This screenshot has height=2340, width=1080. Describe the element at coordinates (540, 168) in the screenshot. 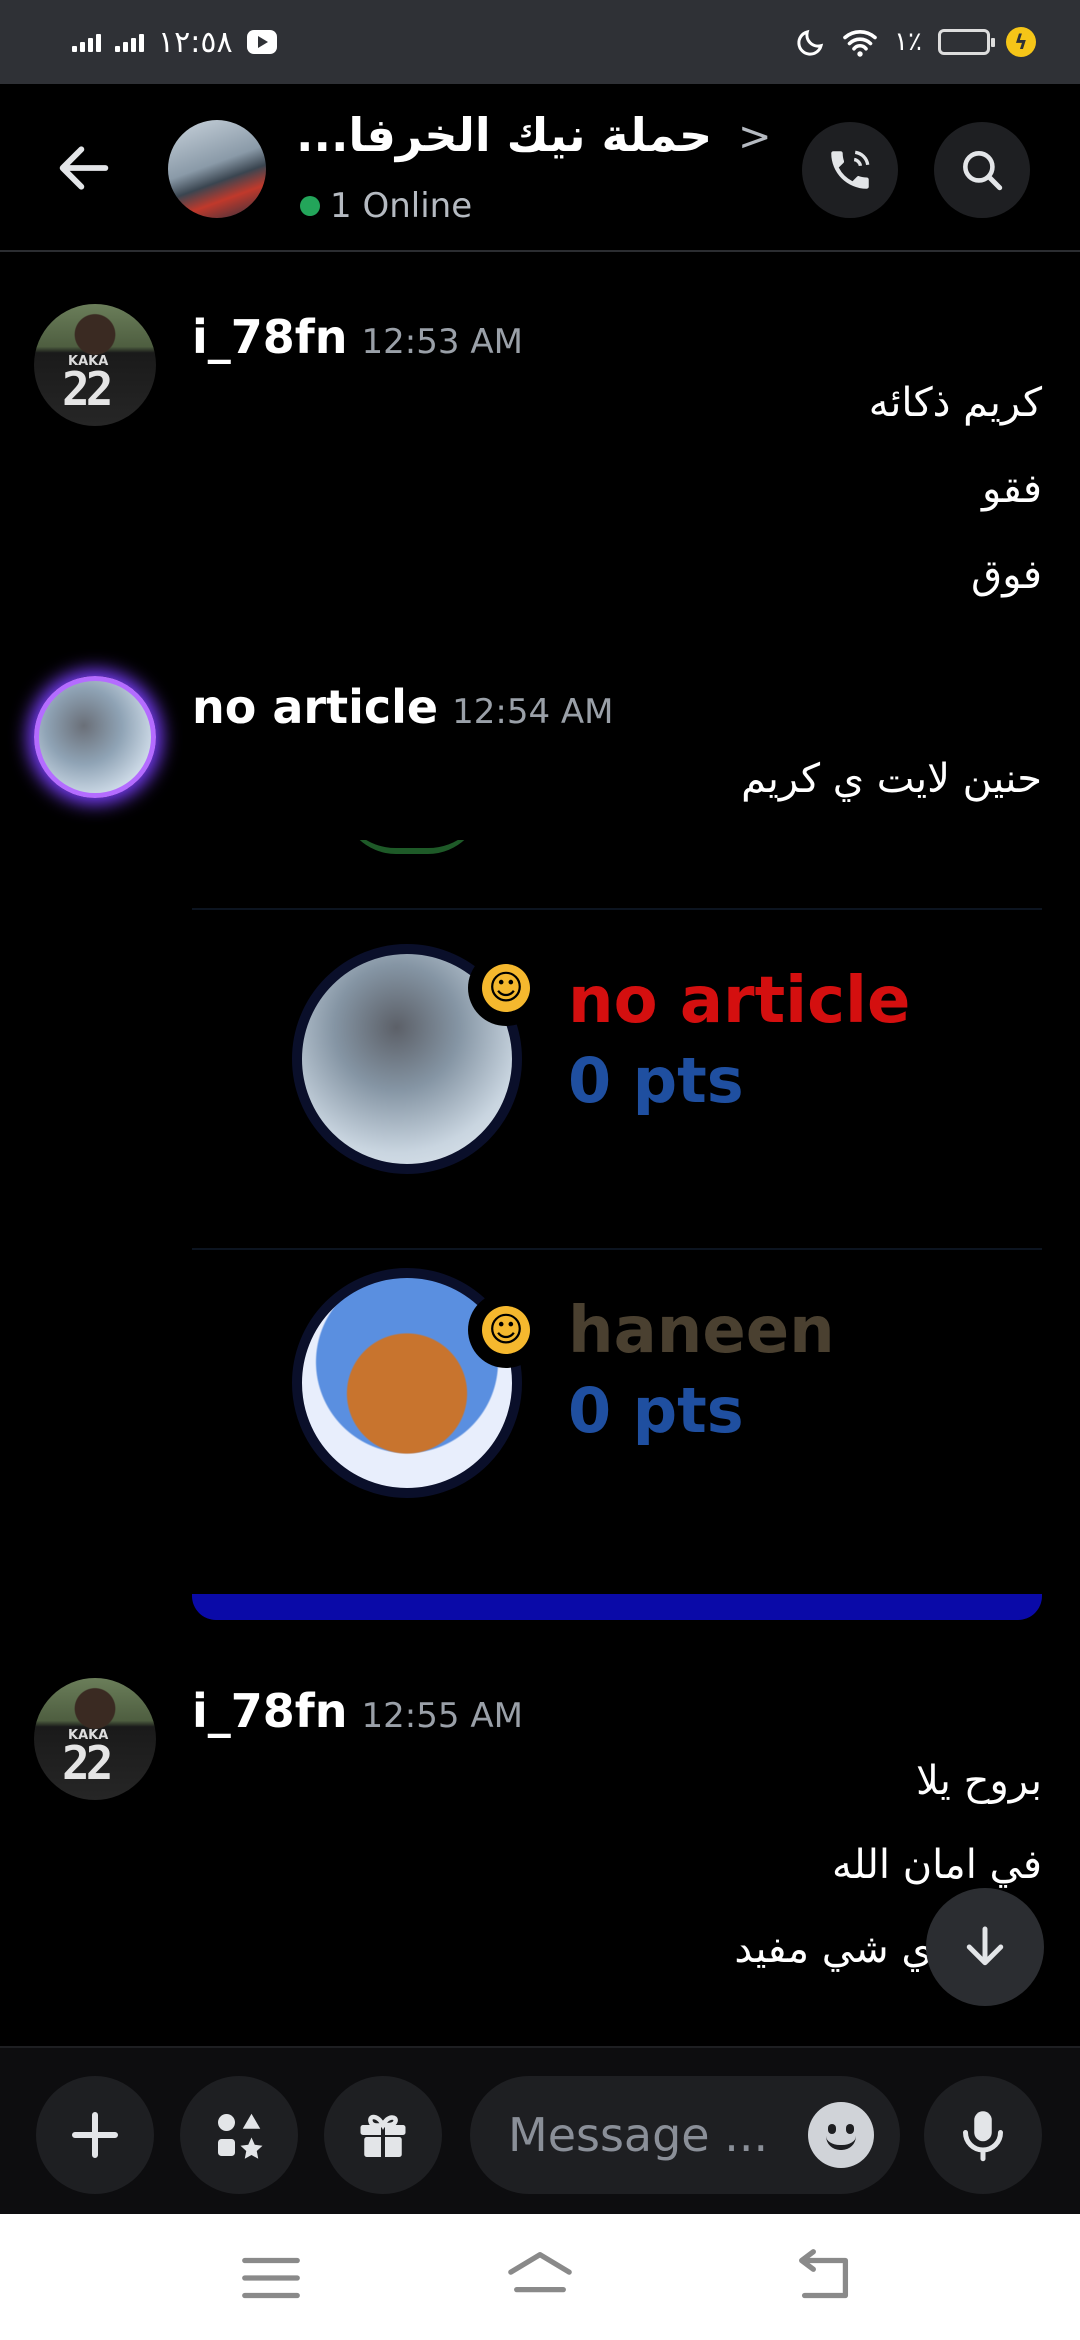

I see `channel-header: حملة نيك الخرفا... > 1 Online` at that location.